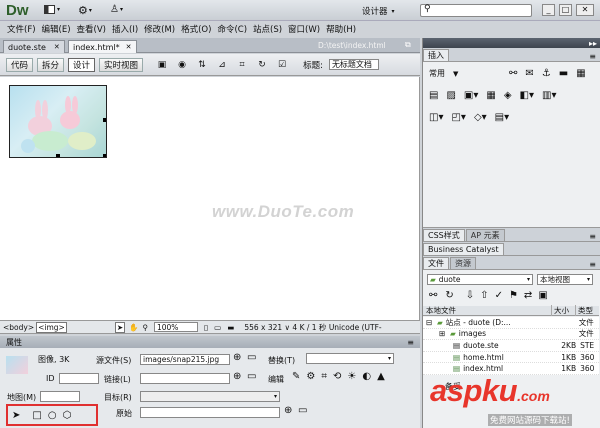  I want to click on site-menu-button: ♙ ▾, so click(116, 9).